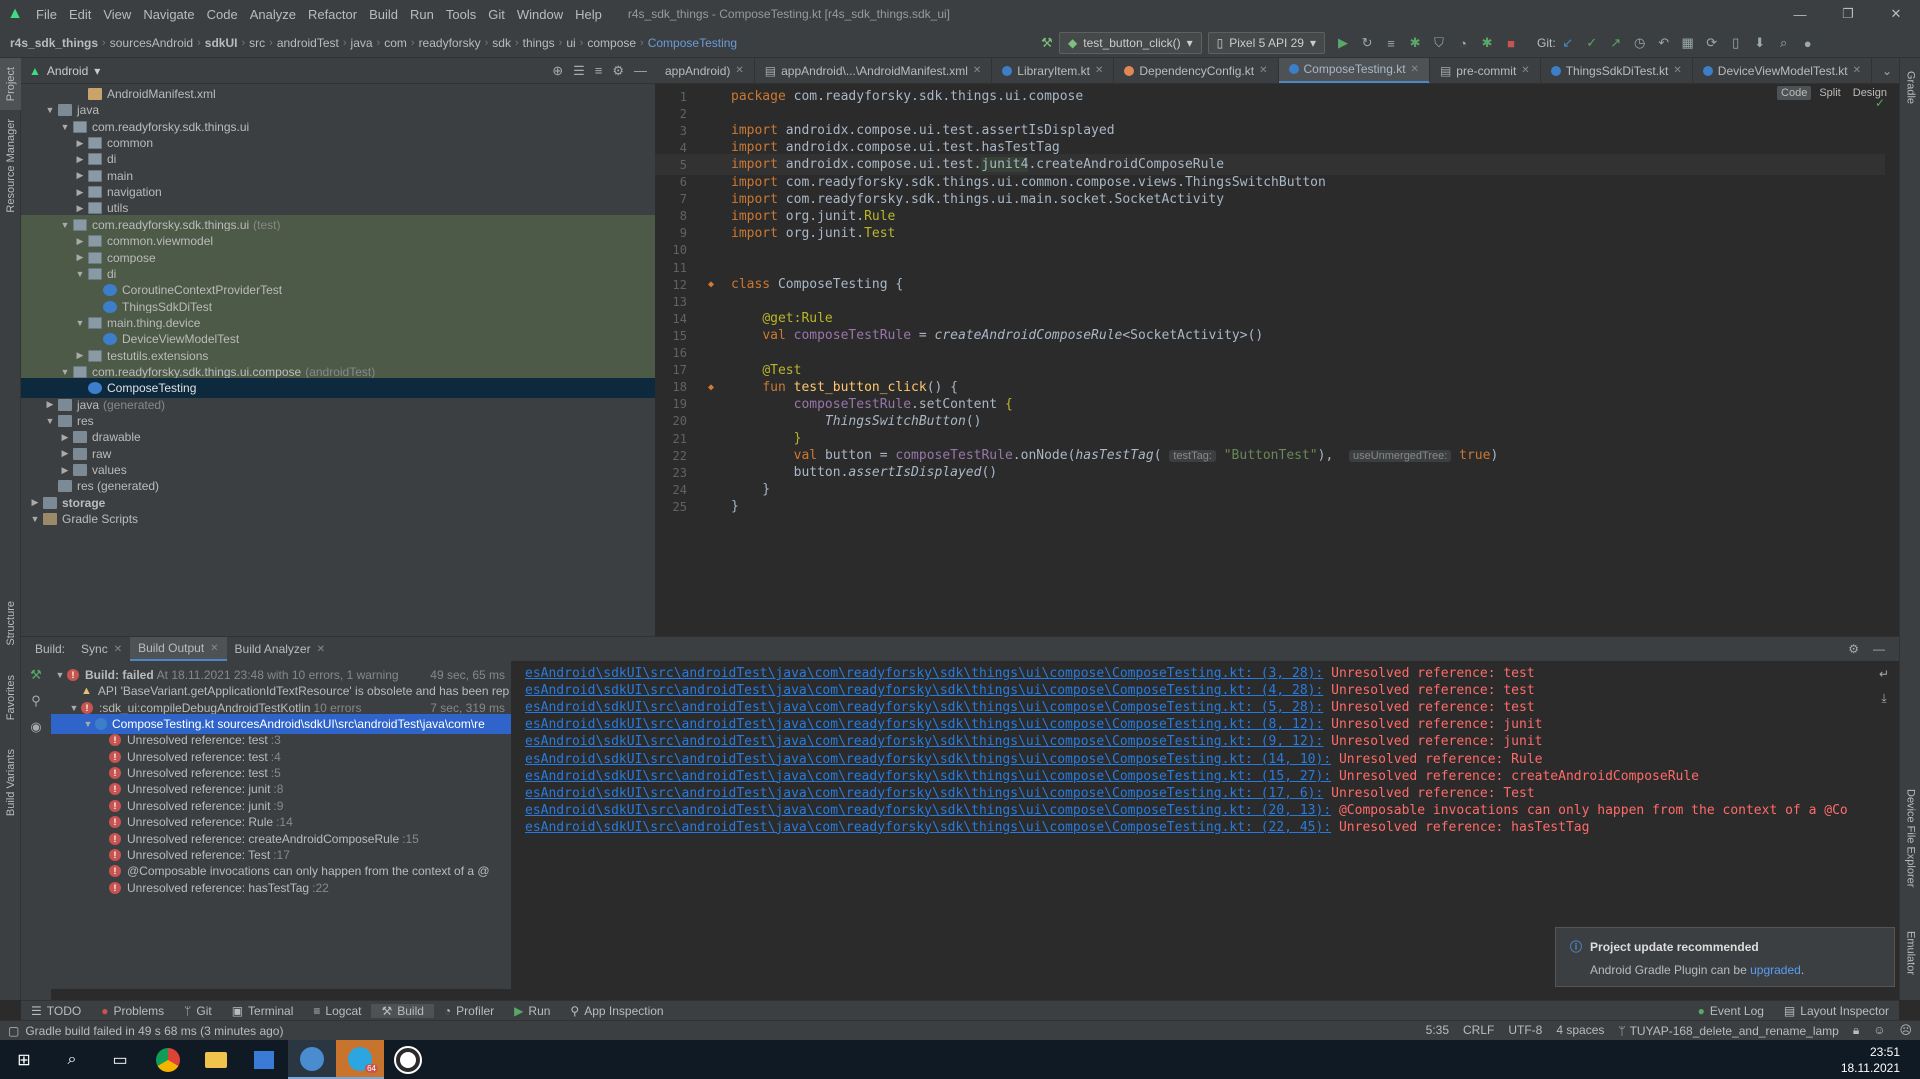 Image resolution: width=1920 pixels, height=1079 pixels. I want to click on sdk-manager-icon: ⬇, so click(1760, 43).